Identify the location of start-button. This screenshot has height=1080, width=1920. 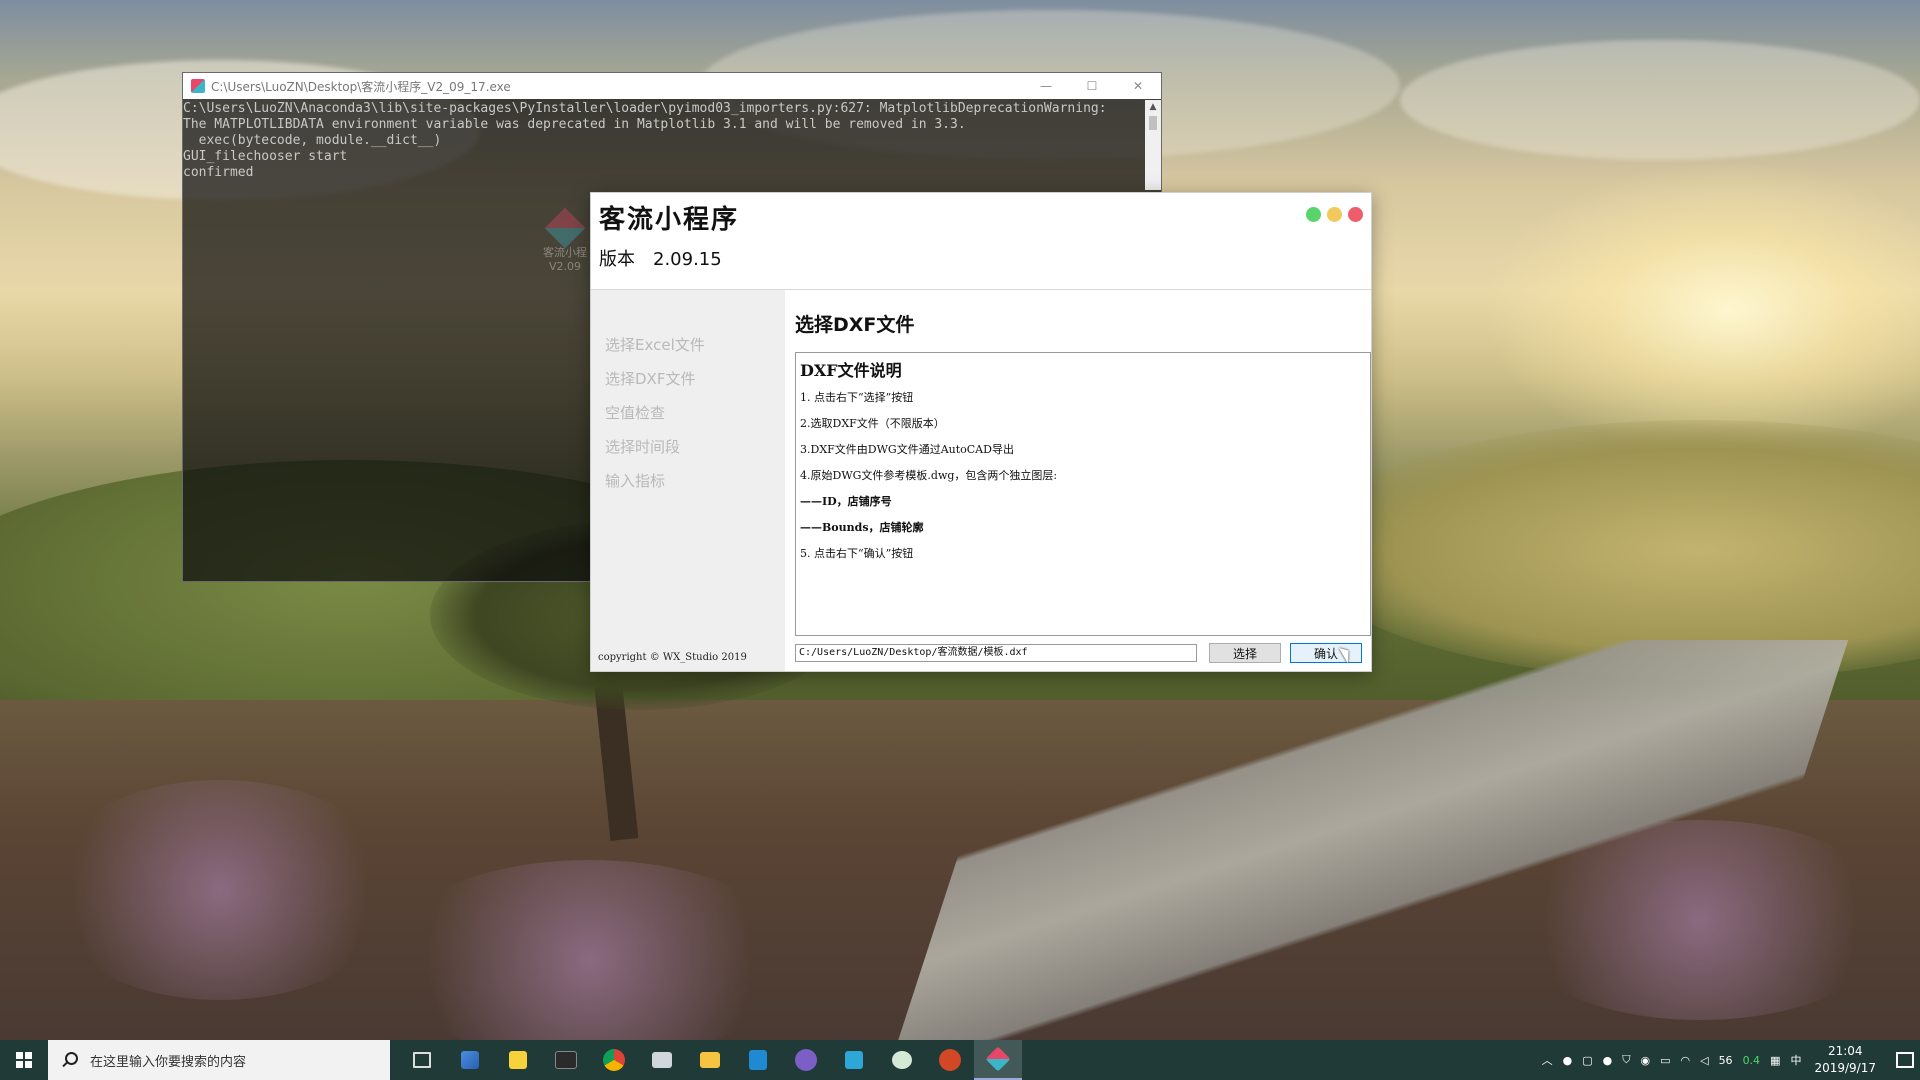
(24, 1060).